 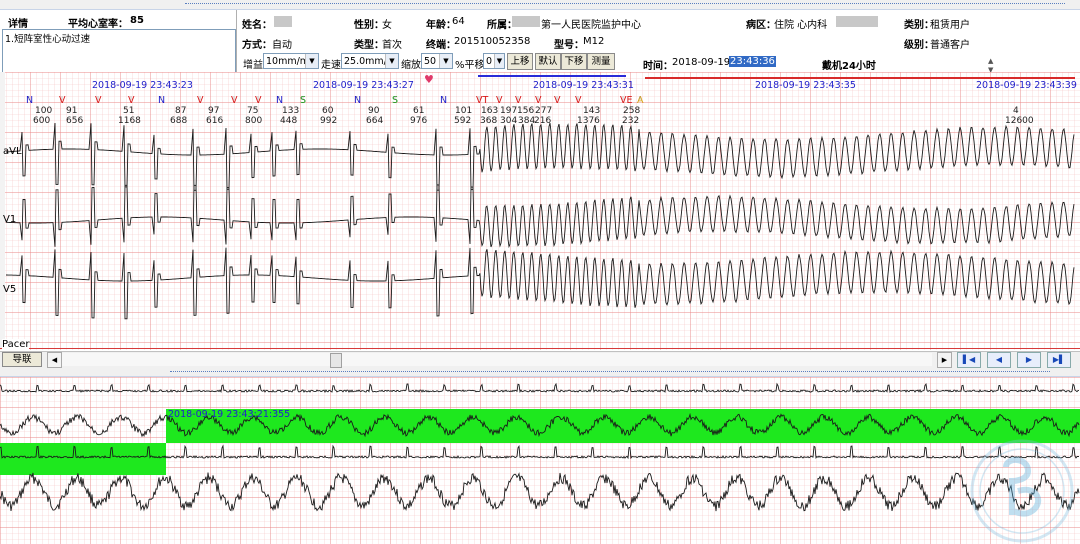 What do you see at coordinates (180, 111) in the screenshot?
I see `hr-value: 87` at bounding box center [180, 111].